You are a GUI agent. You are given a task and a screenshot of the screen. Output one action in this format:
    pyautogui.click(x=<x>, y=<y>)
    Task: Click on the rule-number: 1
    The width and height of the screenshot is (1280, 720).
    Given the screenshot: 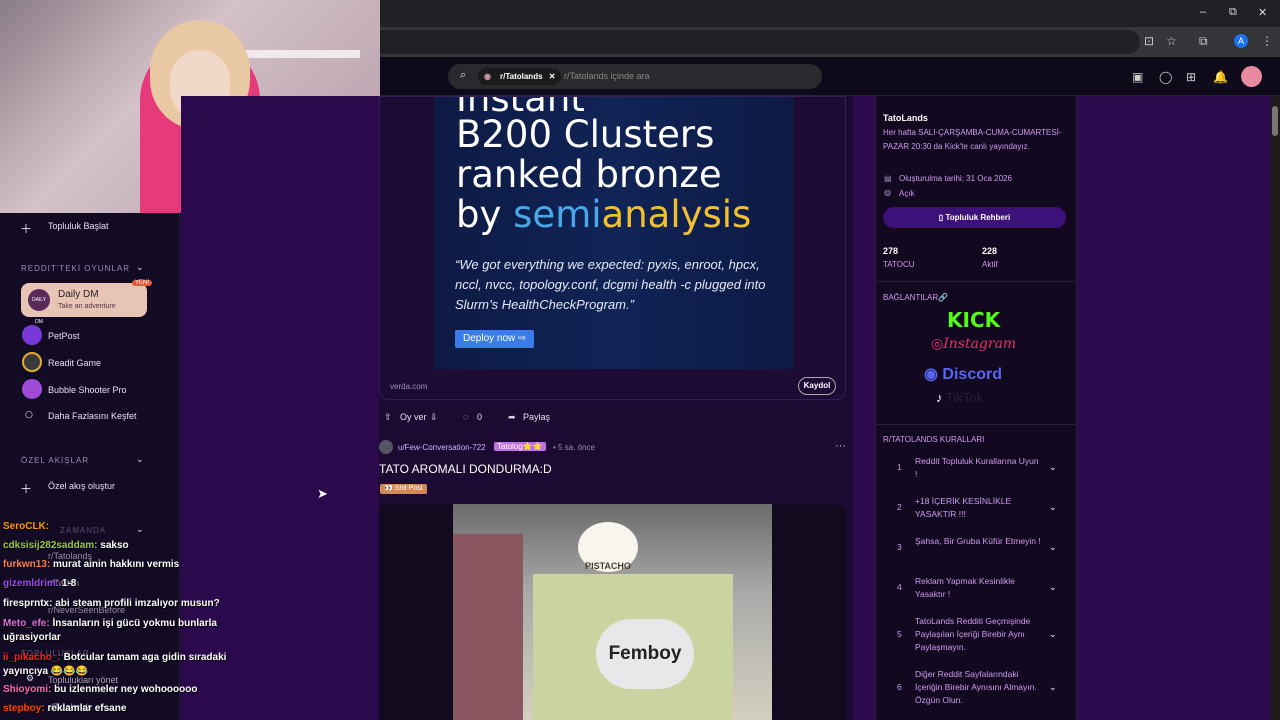 What is the action you would take?
    pyautogui.click(x=899, y=467)
    